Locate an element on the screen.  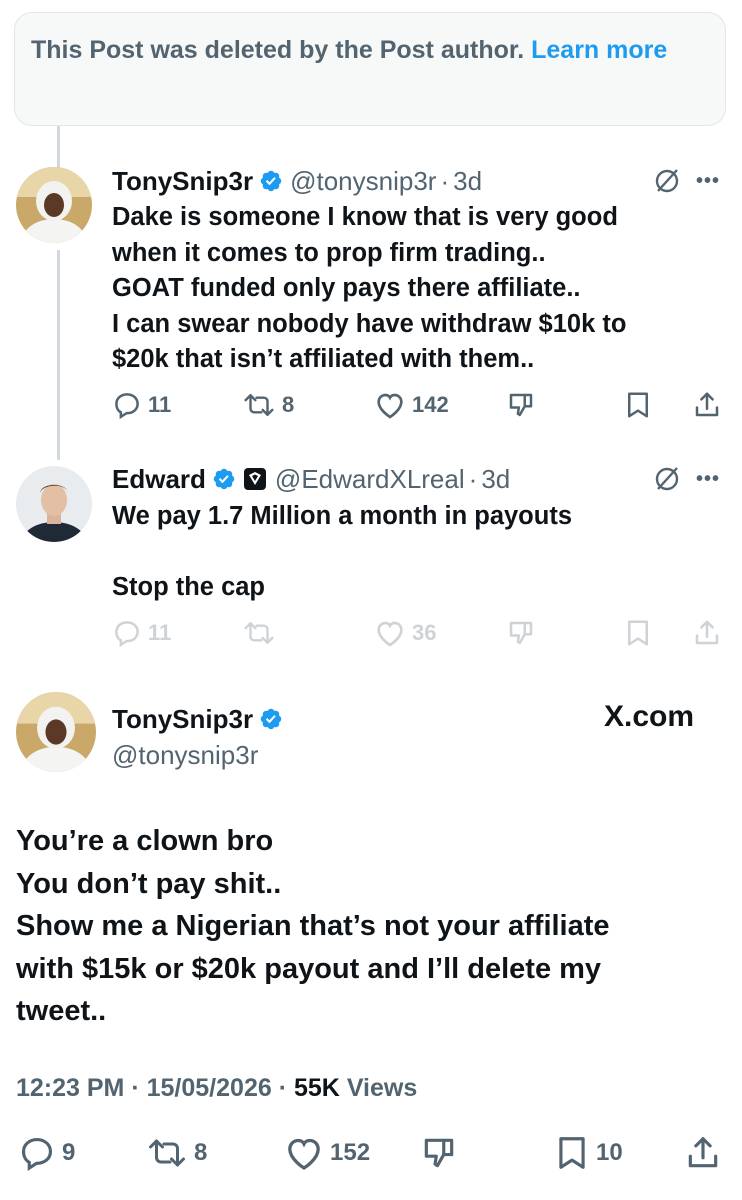
reply2-header: Edward @EdwardXLreal · 3d is located at coordinates (311, 479).